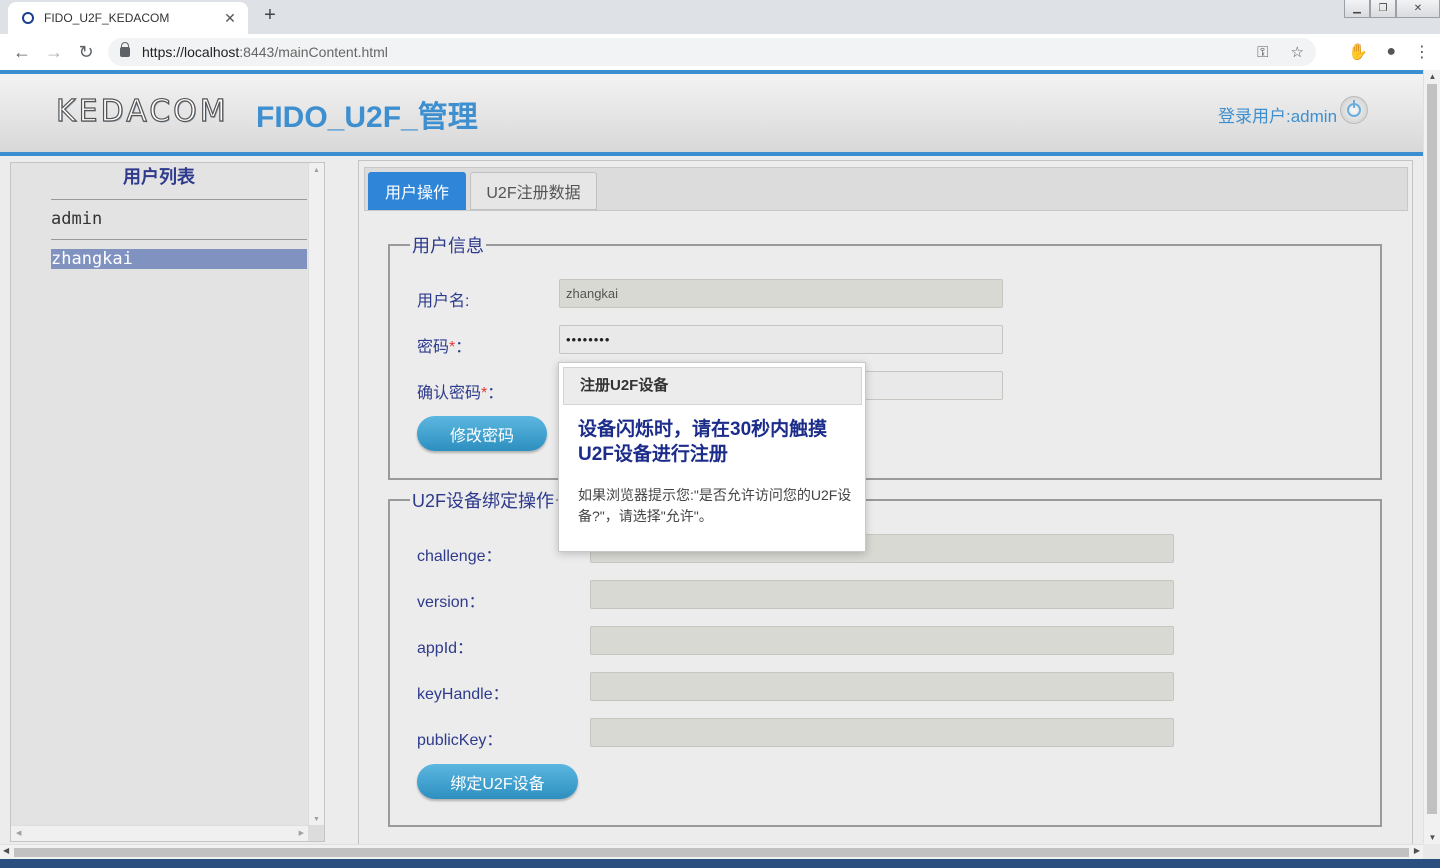 The width and height of the screenshot is (1440, 868). Describe the element at coordinates (715, 505) in the screenshot. I see `dialog-note: 如果浏览器提示您:"是否允许访问您的U2F设备?"，请选择"允许"。` at that location.